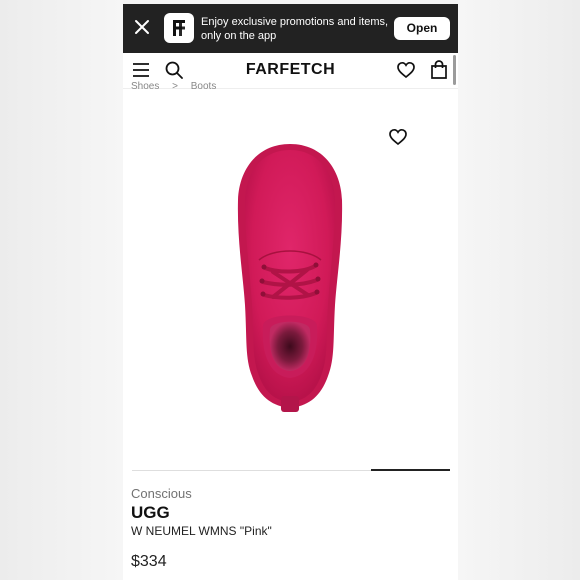  I want to click on product-price: $334, so click(149, 561).